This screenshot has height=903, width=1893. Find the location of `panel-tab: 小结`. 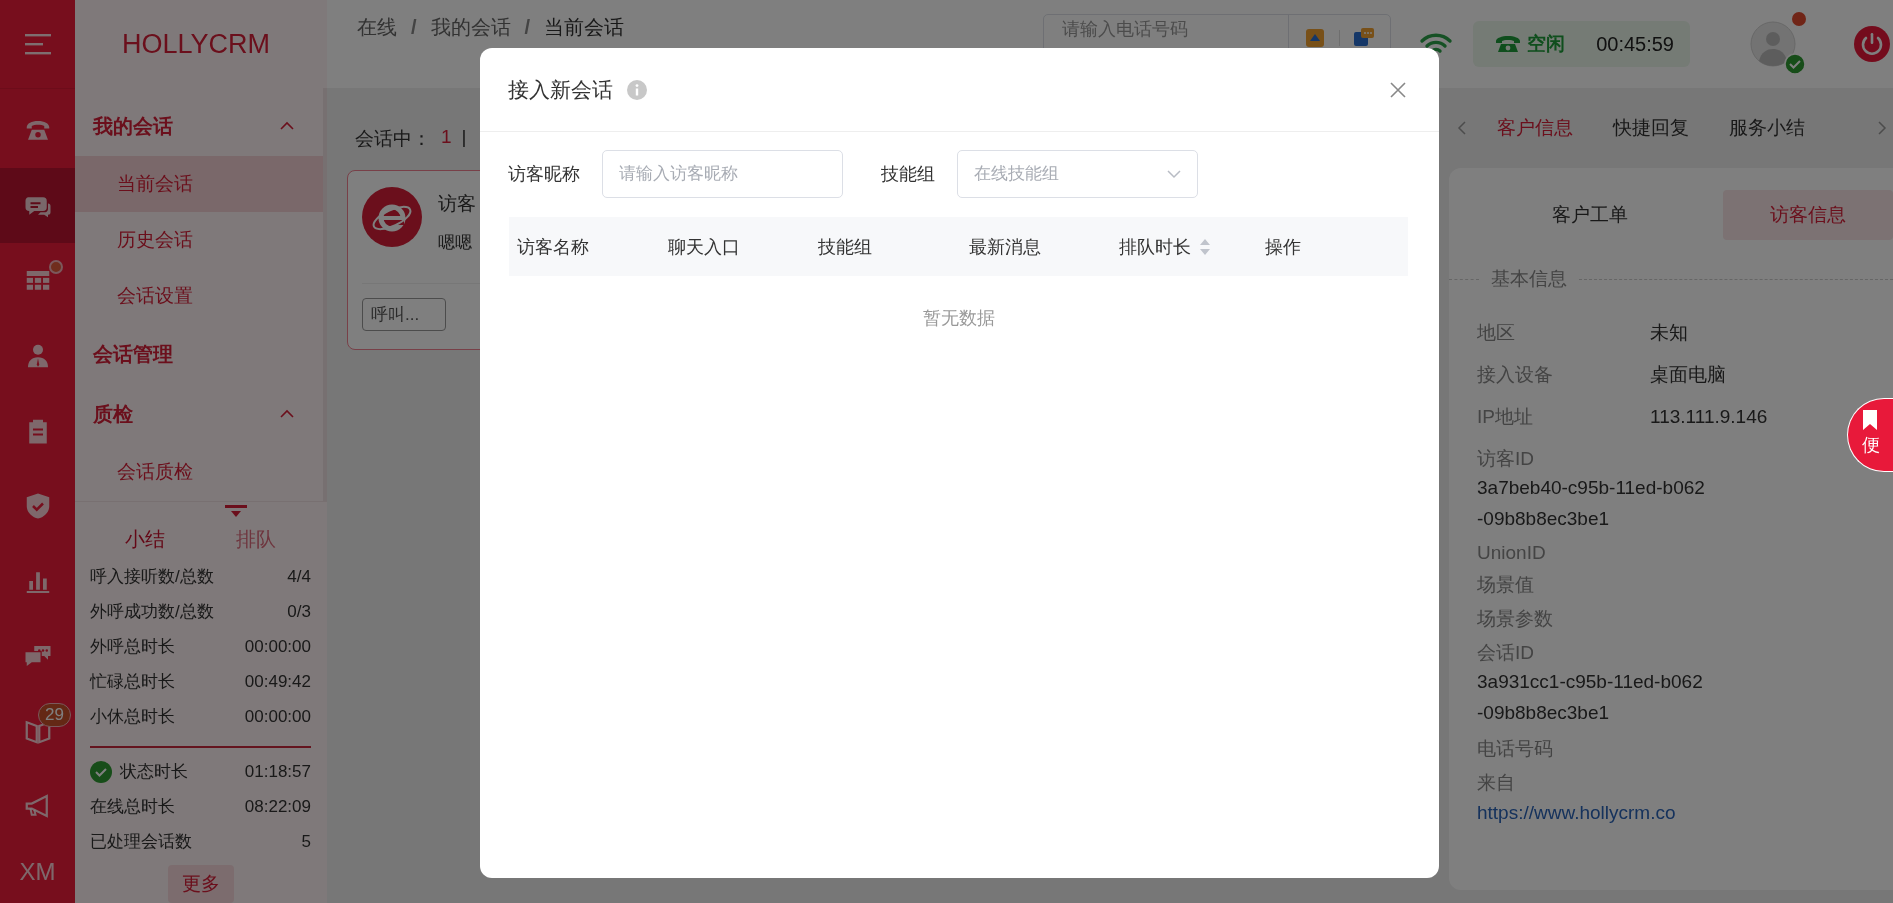

panel-tab: 小结 is located at coordinates (145, 539).